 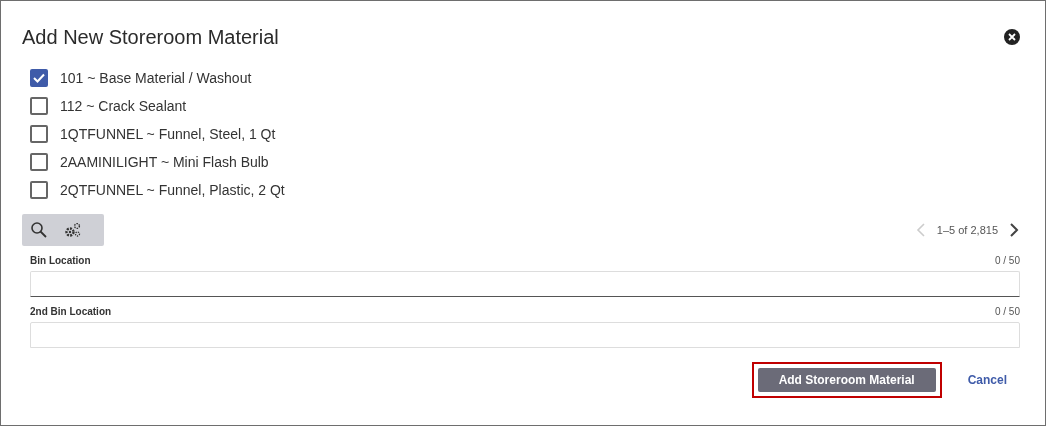 What do you see at coordinates (172, 190) in the screenshot?
I see `material-label: 2QTFUNNEL ~ Funnel, Plastic, 2 Qt` at bounding box center [172, 190].